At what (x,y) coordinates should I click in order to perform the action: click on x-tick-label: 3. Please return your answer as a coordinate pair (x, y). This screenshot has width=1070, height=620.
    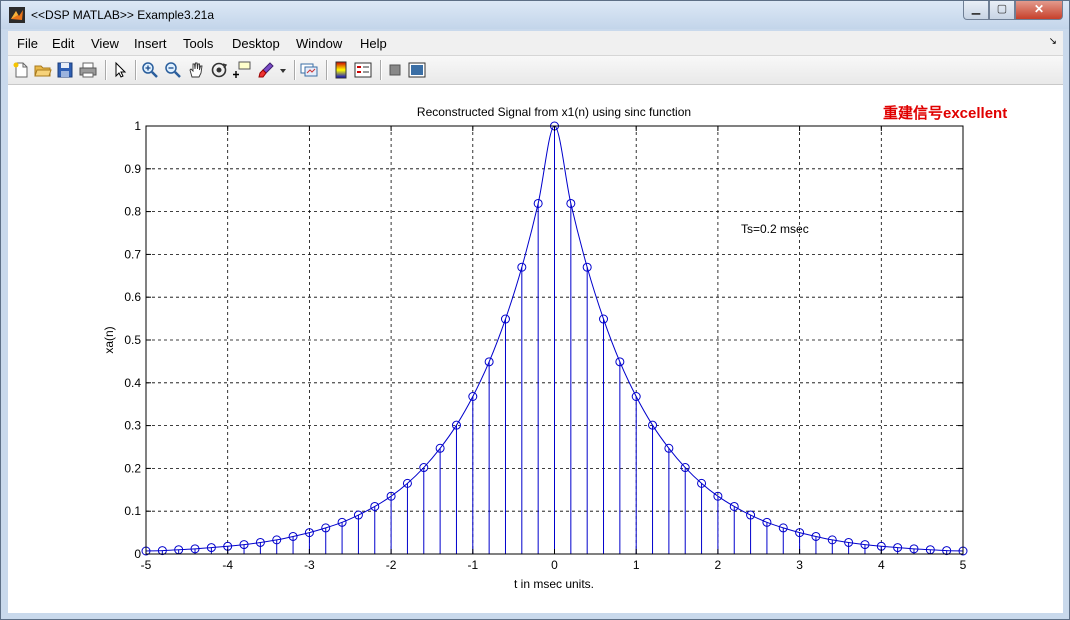
    Looking at the image, I should click on (799, 565).